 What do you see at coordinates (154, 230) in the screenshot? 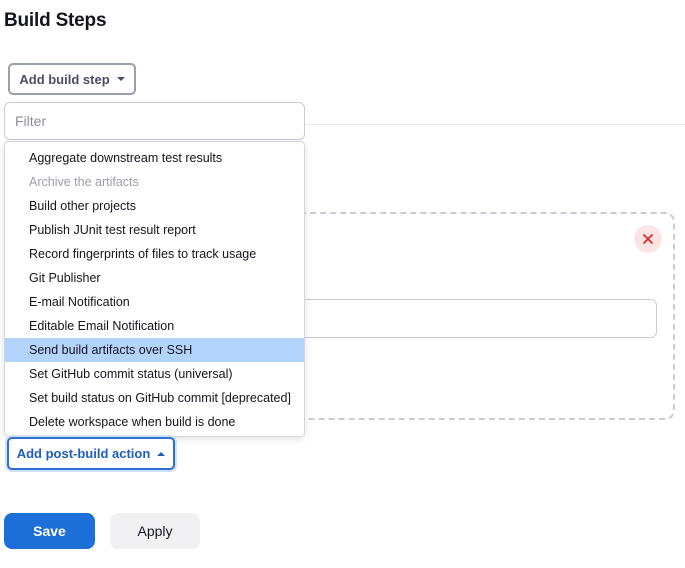
I see `menu-item: Publish JUnit test result report` at bounding box center [154, 230].